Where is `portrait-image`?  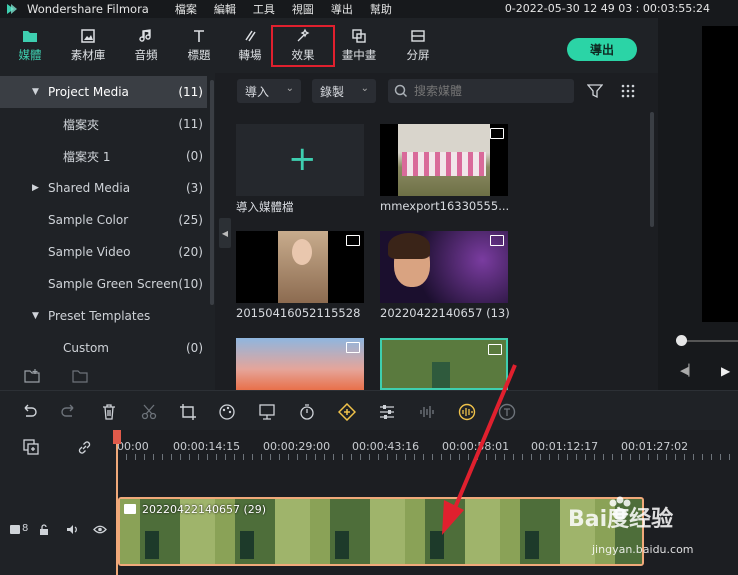 portrait-image is located at coordinates (303, 267).